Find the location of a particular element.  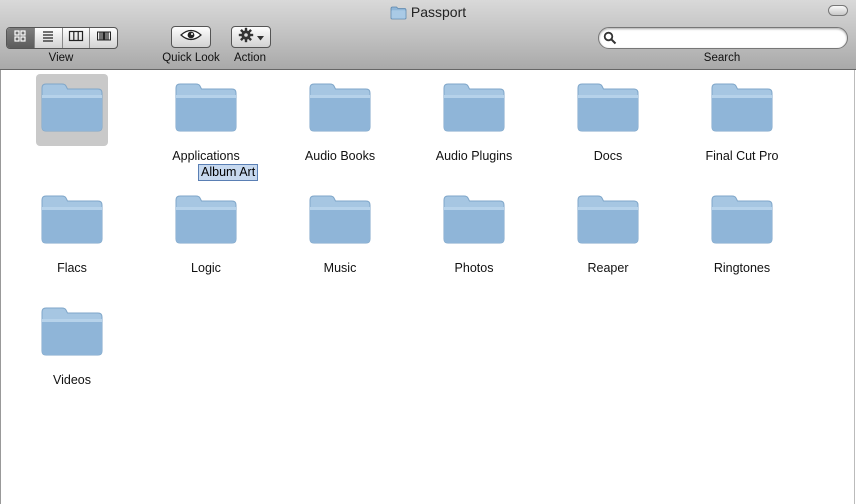

folder-item: Logic is located at coordinates (206, 237).